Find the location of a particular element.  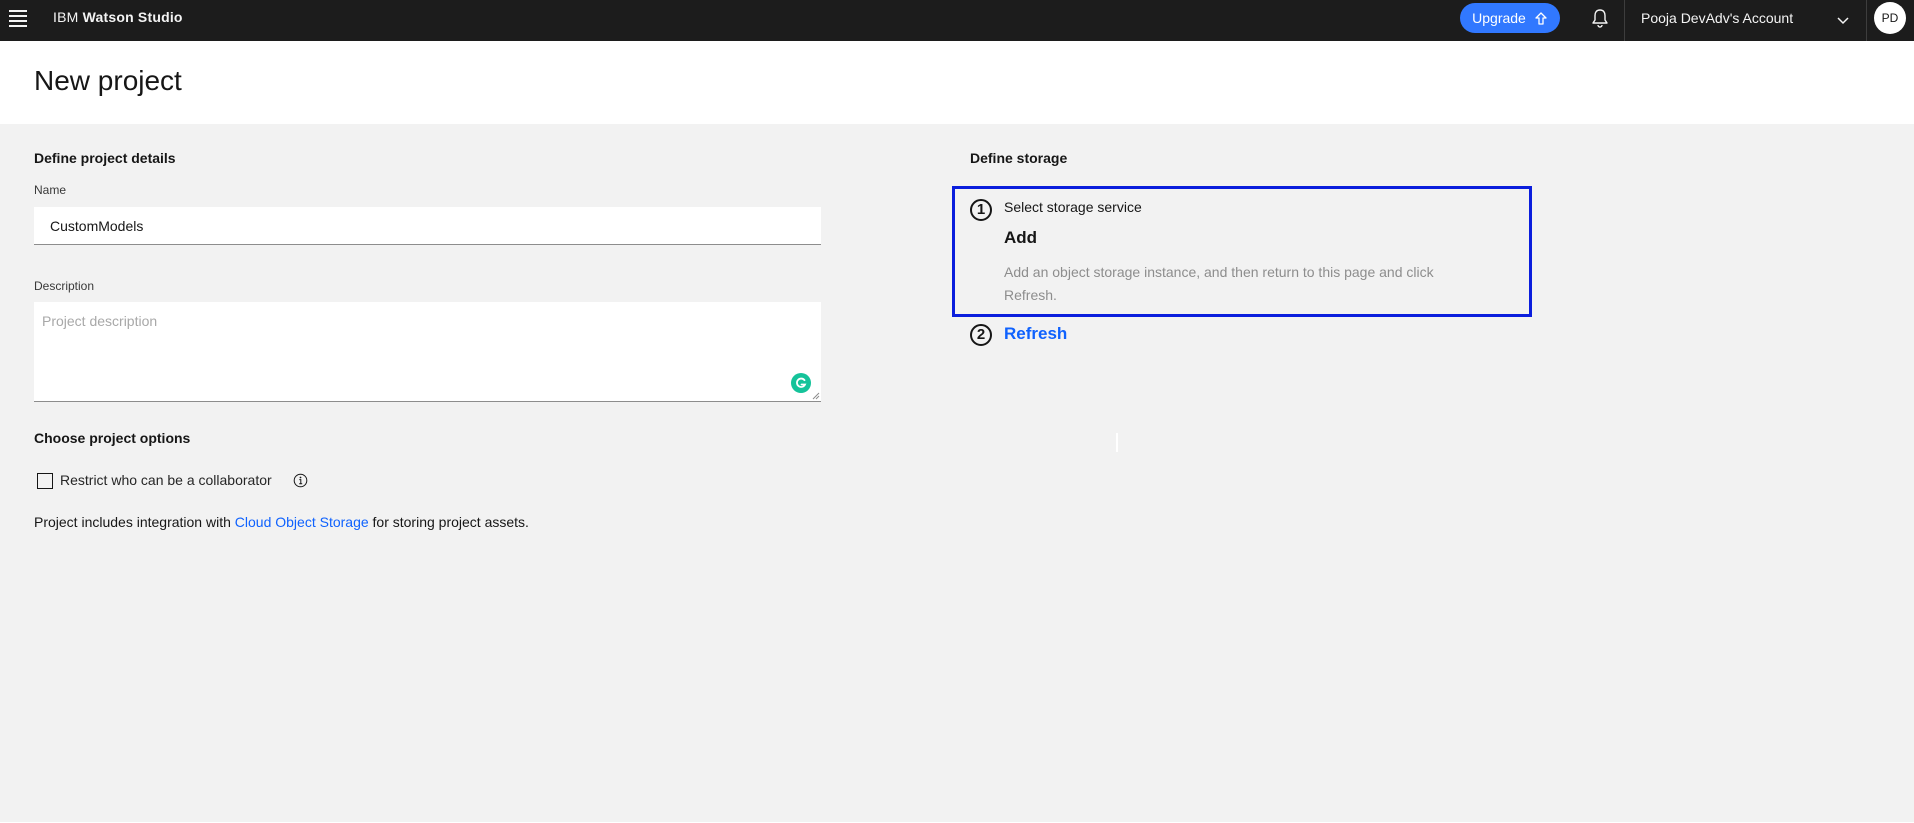

avatar: PD is located at coordinates (1890, 18).